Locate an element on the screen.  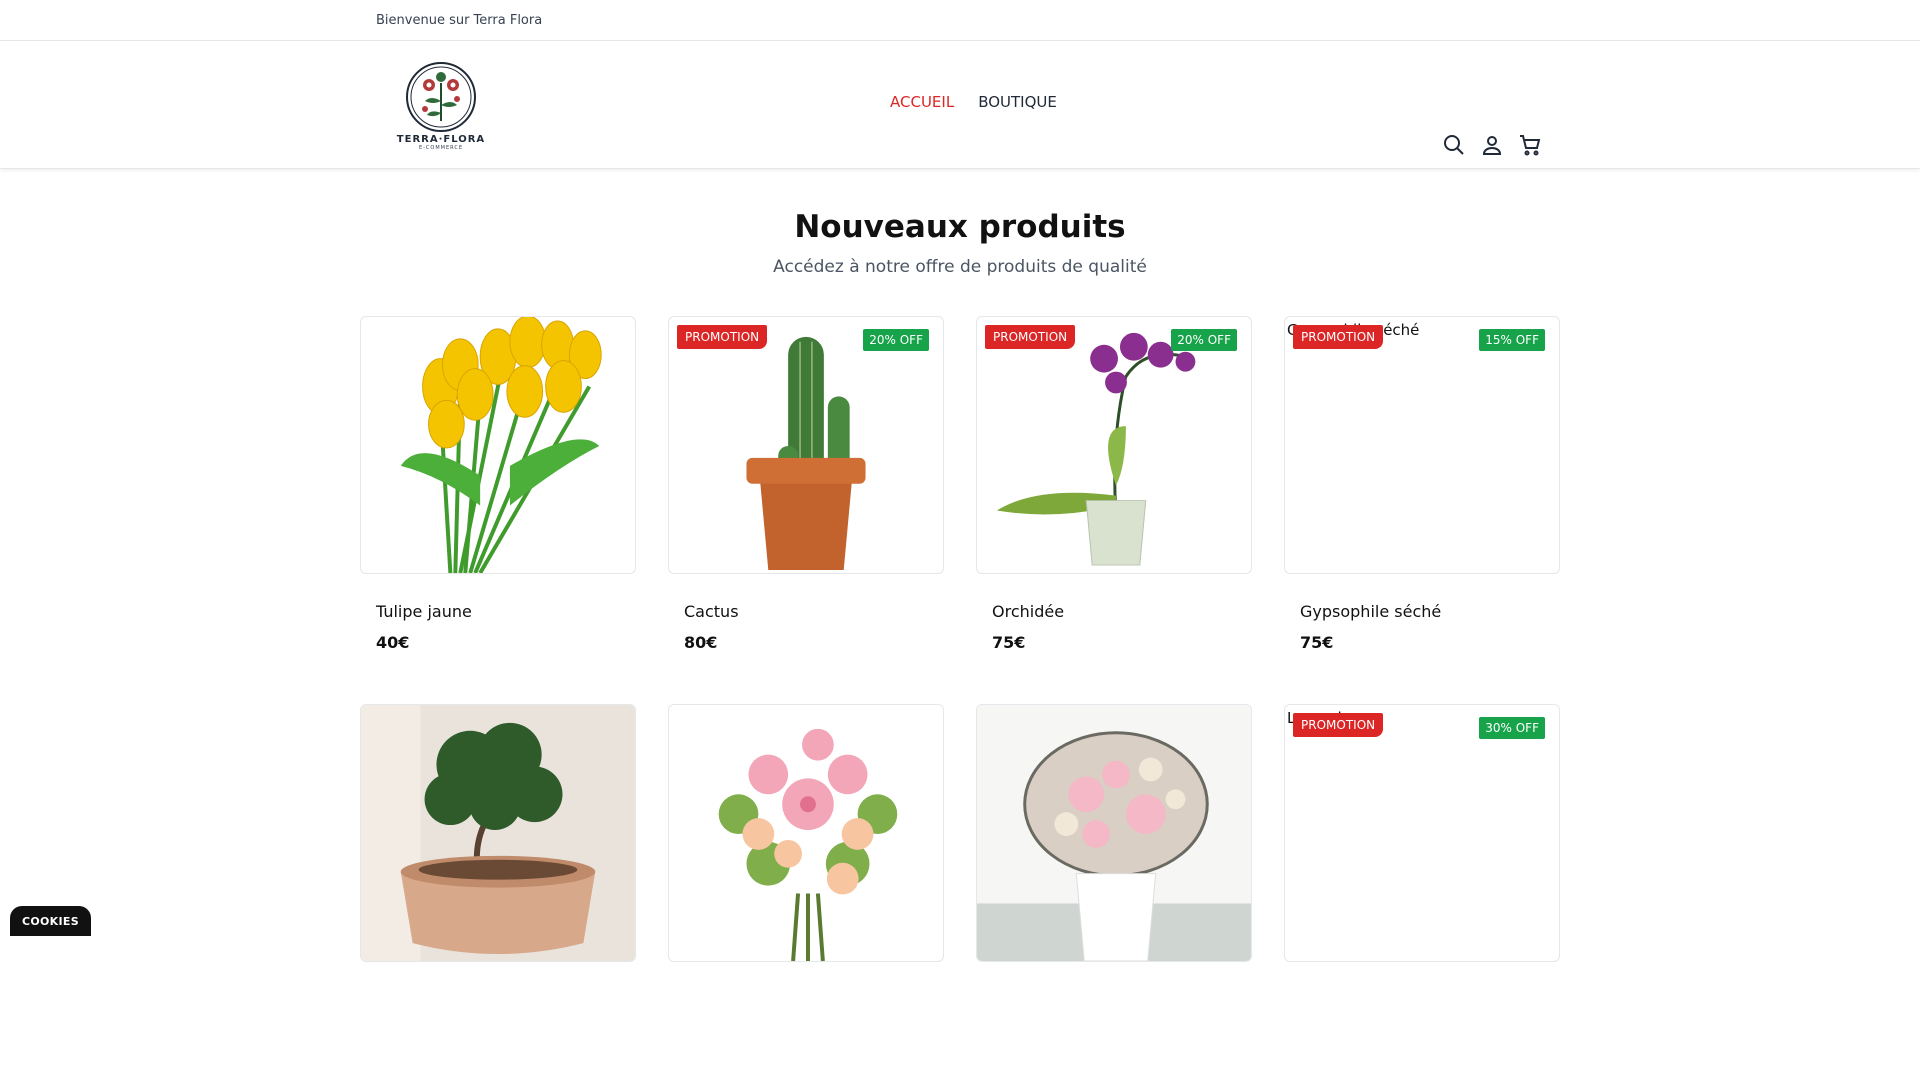
discount-badge: 30% OFF is located at coordinates (1512, 728).